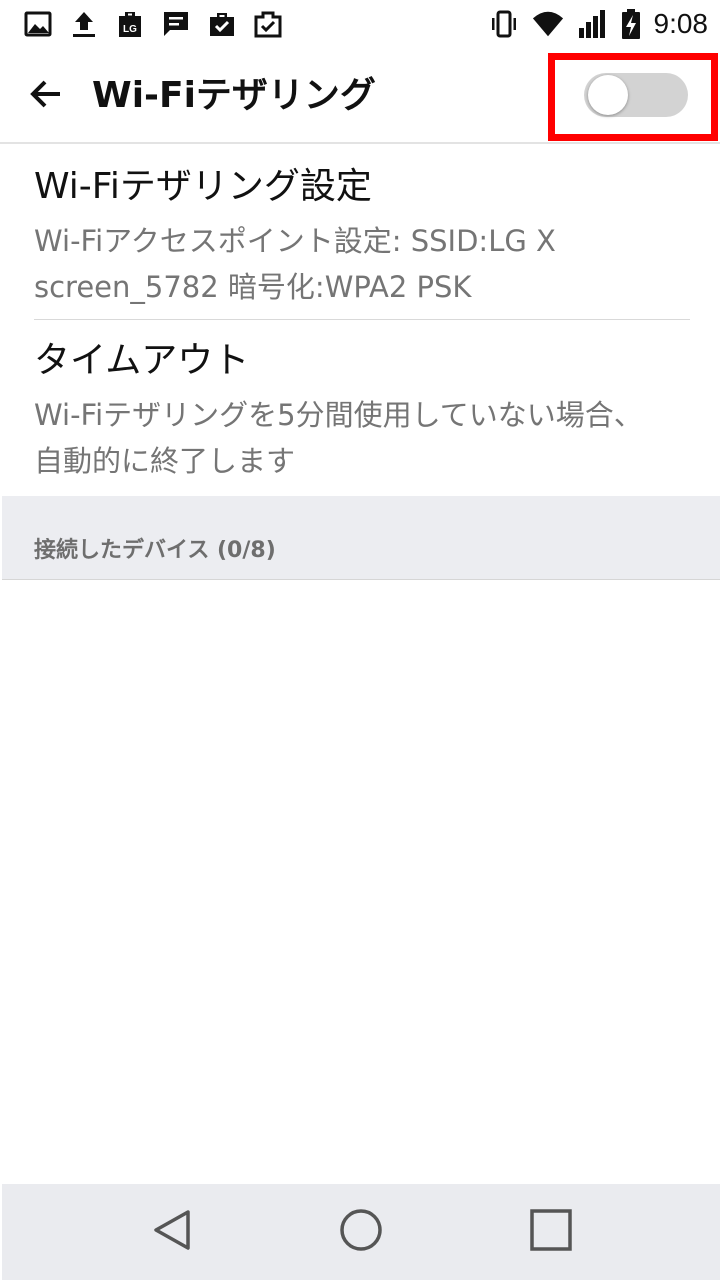 This screenshot has height=1280, width=720. I want to click on connected-devices-header: 接続したデバイス (0/8), so click(361, 538).